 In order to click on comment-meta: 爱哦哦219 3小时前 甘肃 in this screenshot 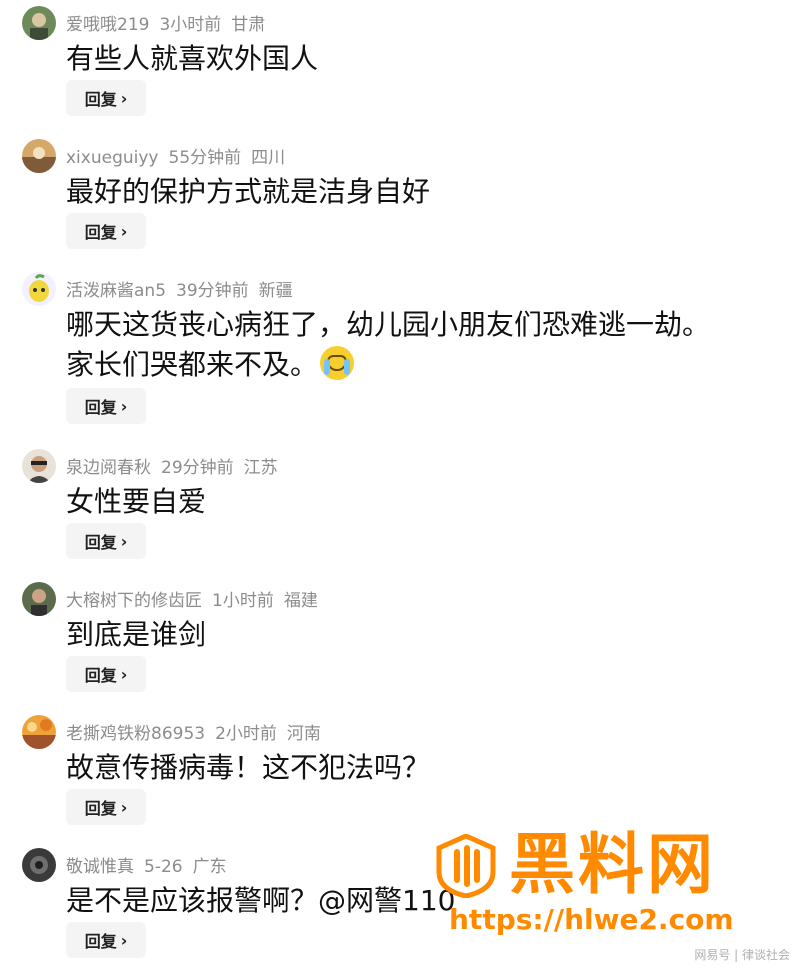, I will do `click(170, 22)`.